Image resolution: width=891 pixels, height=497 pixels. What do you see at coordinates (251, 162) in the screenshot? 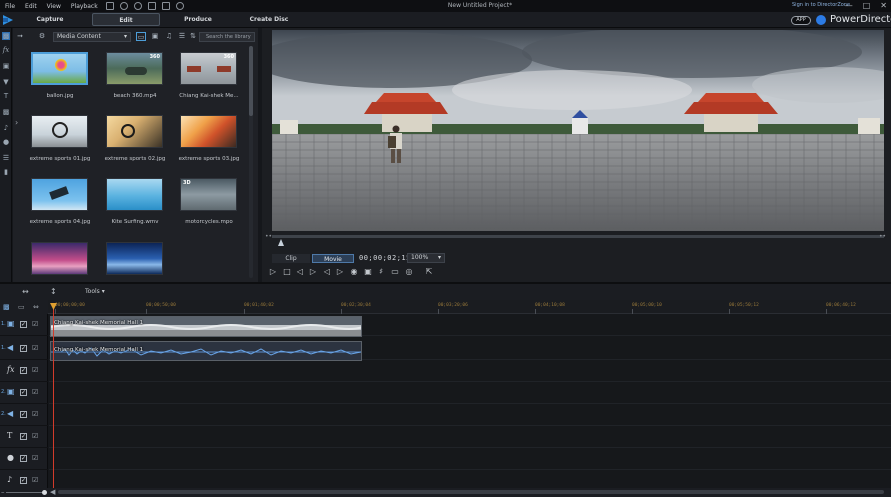
I see `library-scrollbar` at bounding box center [251, 162].